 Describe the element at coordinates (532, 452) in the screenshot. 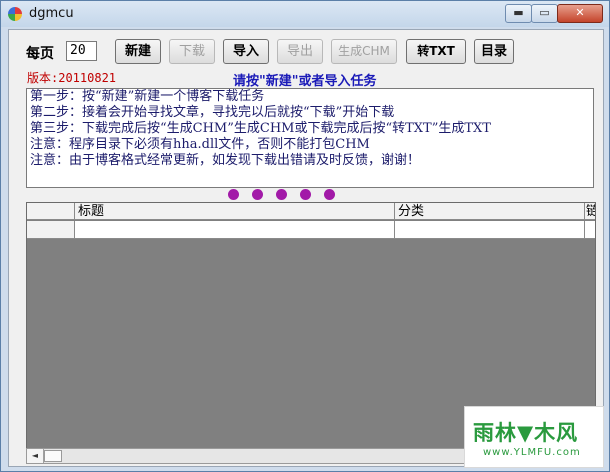

I see `watermark-url: www.YLMFU.com` at that location.